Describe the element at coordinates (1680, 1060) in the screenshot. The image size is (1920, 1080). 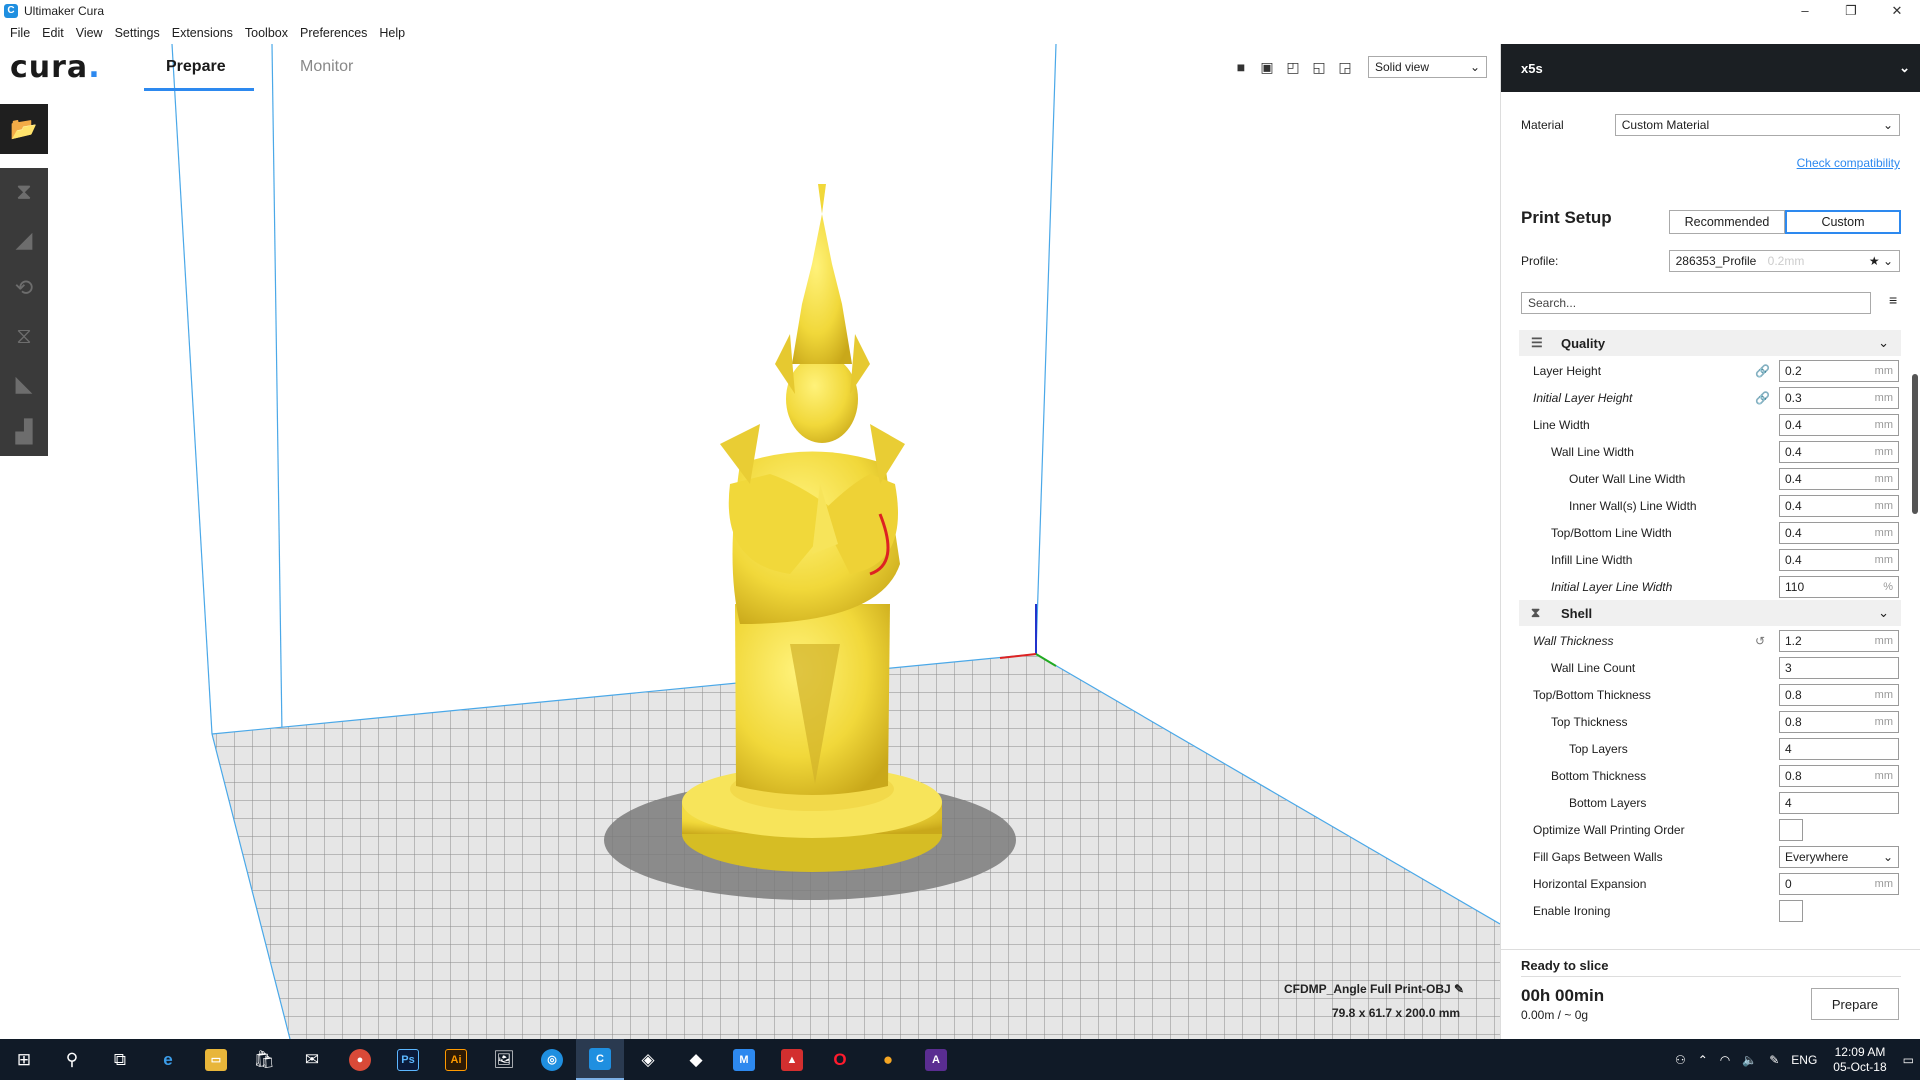
I see `people-icon: ⚇` at that location.